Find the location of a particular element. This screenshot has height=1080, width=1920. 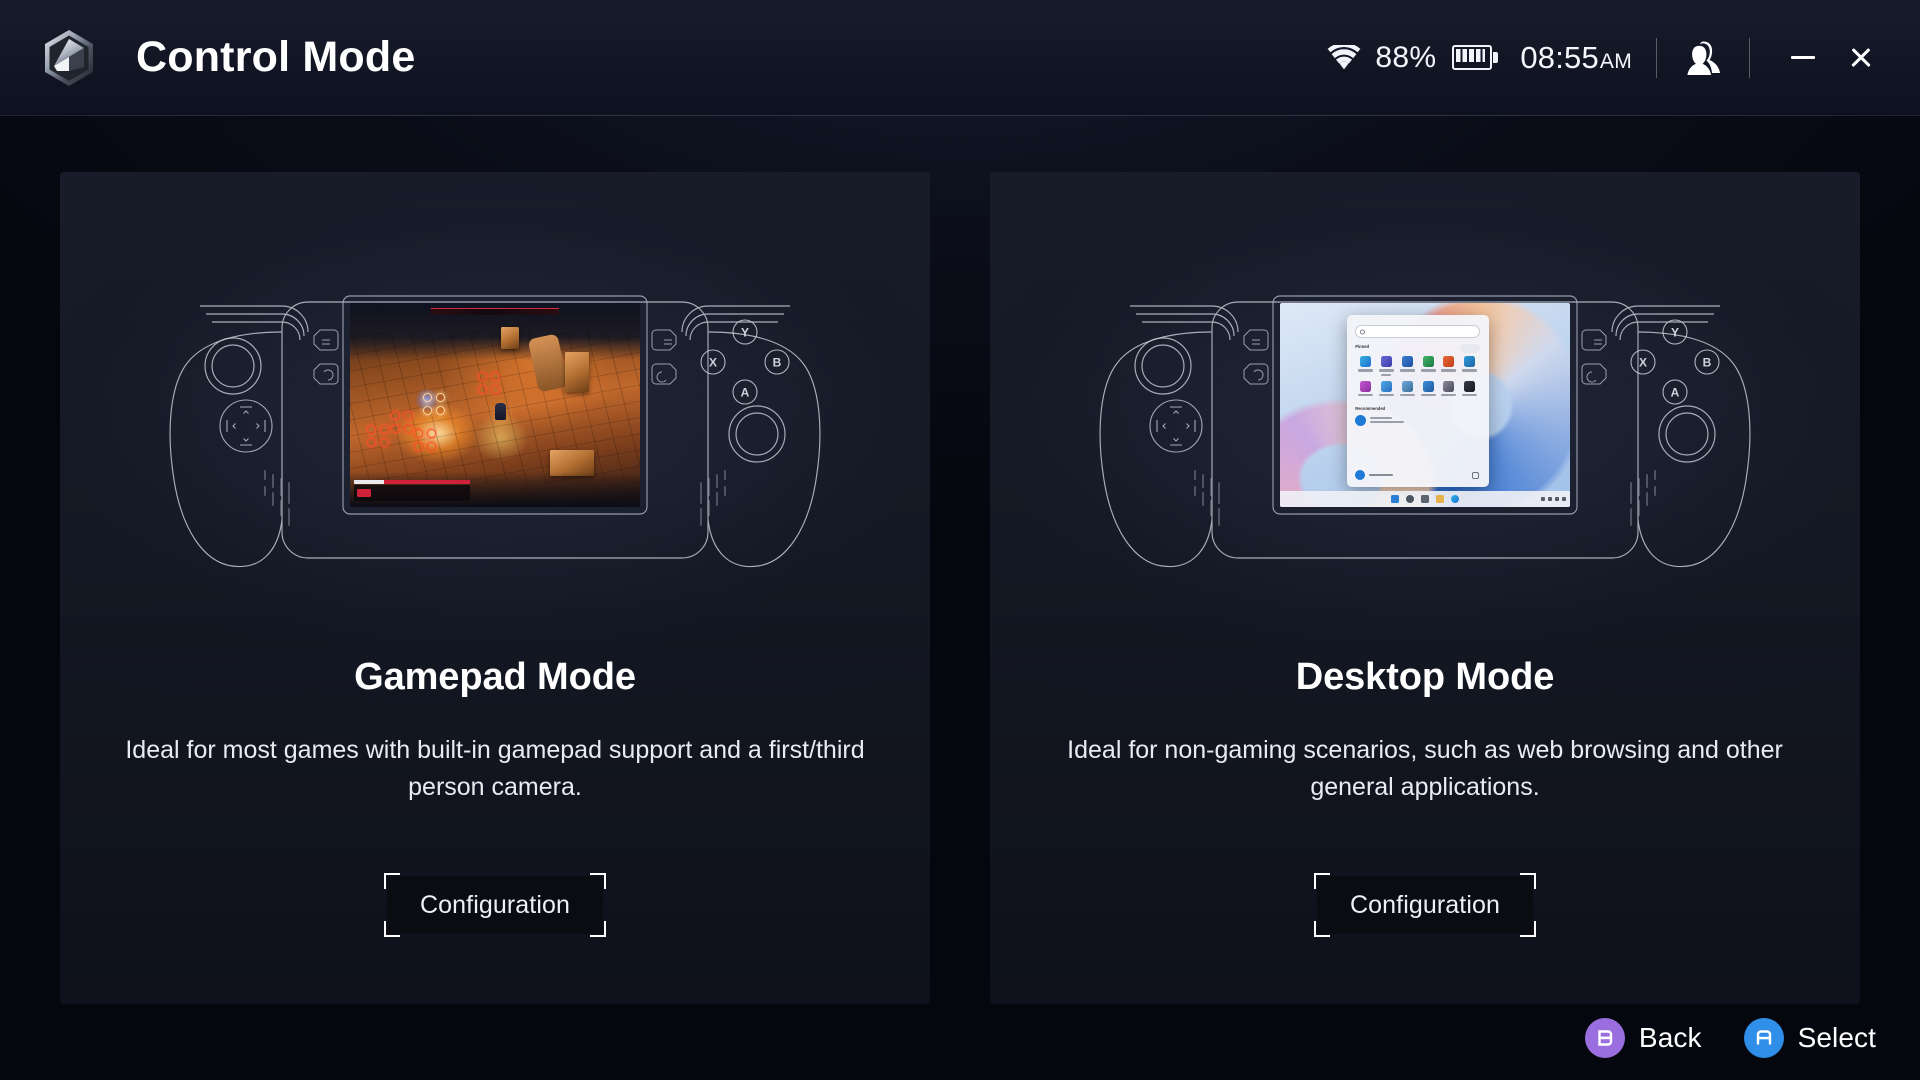

close-icon is located at coordinates (1861, 58).